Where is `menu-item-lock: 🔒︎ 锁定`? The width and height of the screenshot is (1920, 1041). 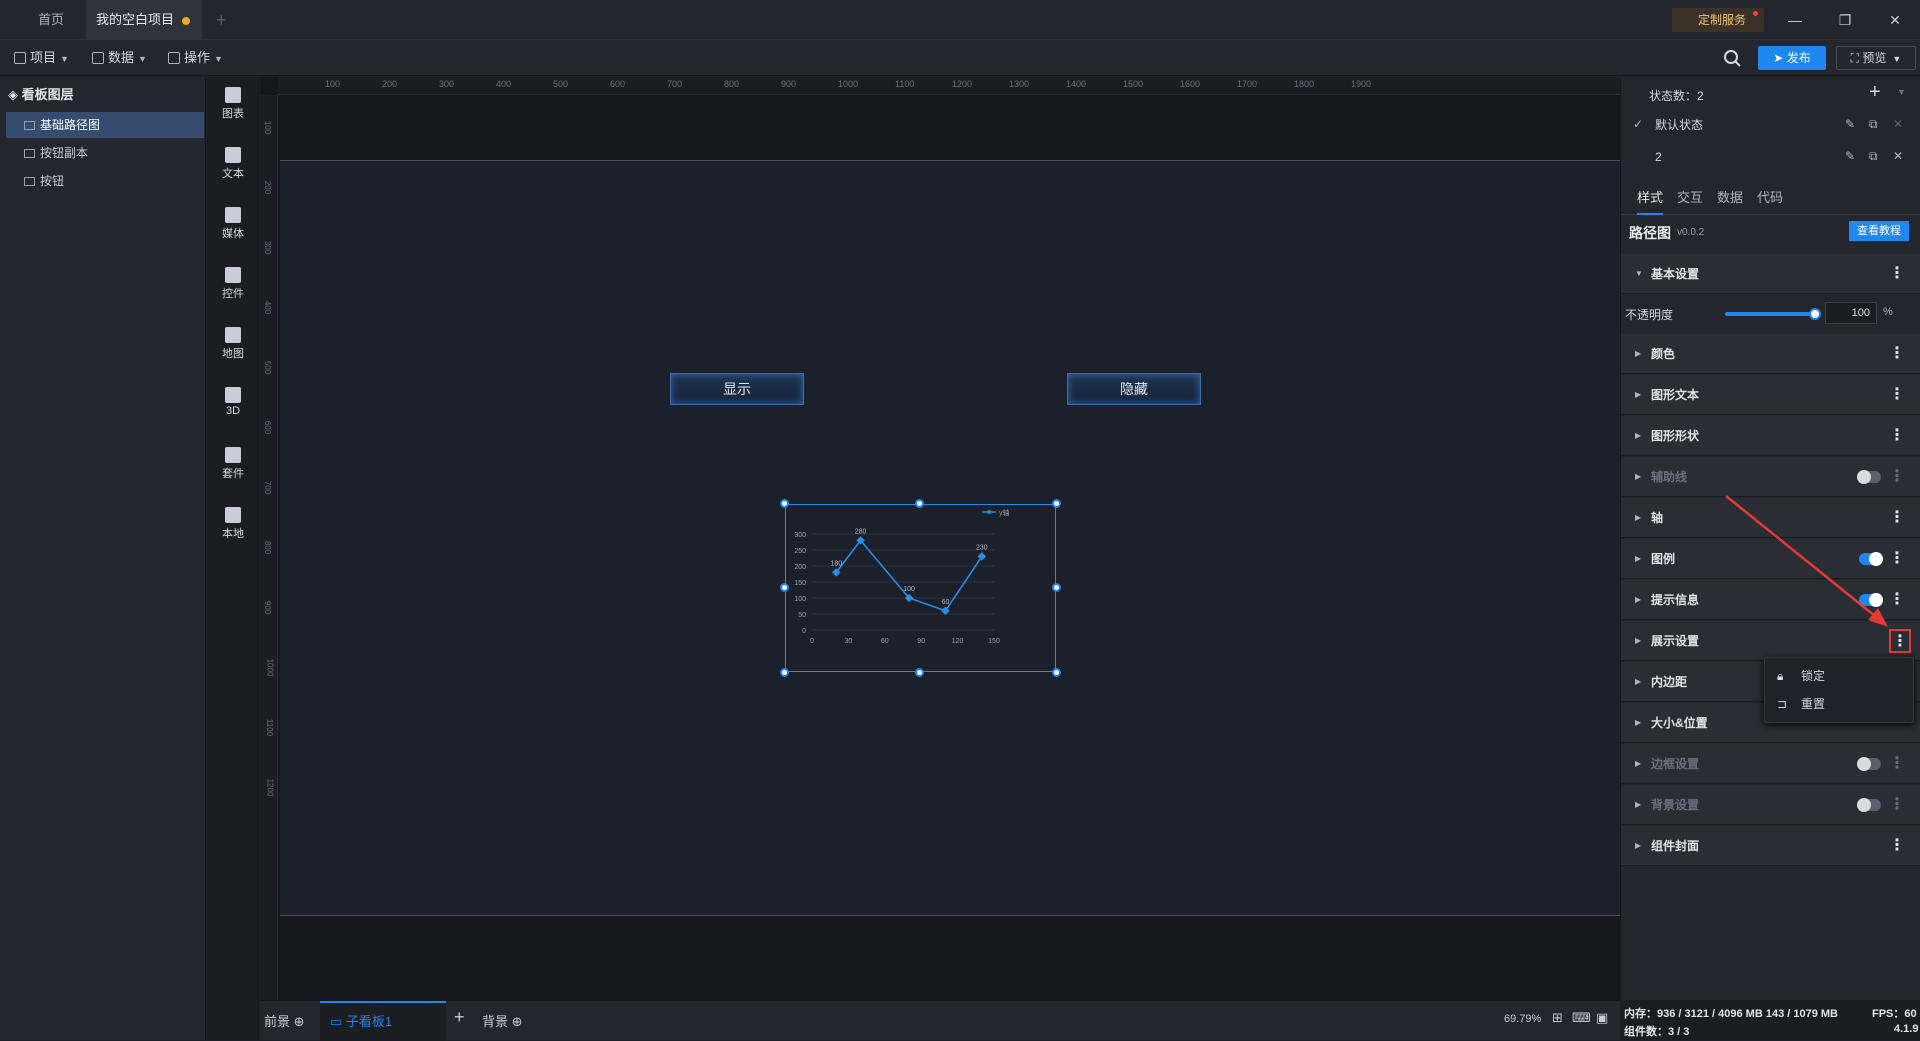
menu-item-lock: 🔒︎ 锁定 is located at coordinates (1840, 676).